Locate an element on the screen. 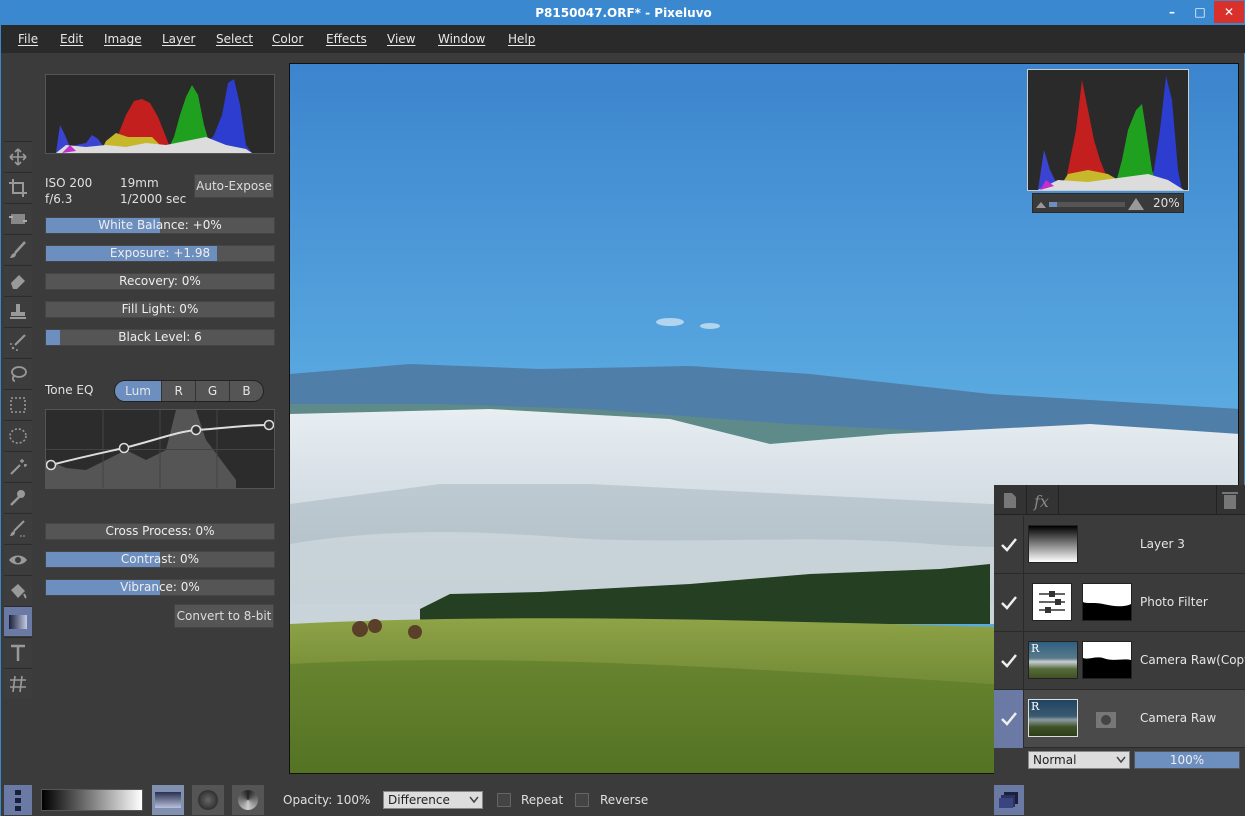  angle-gradient-icon is located at coordinates (248, 800).